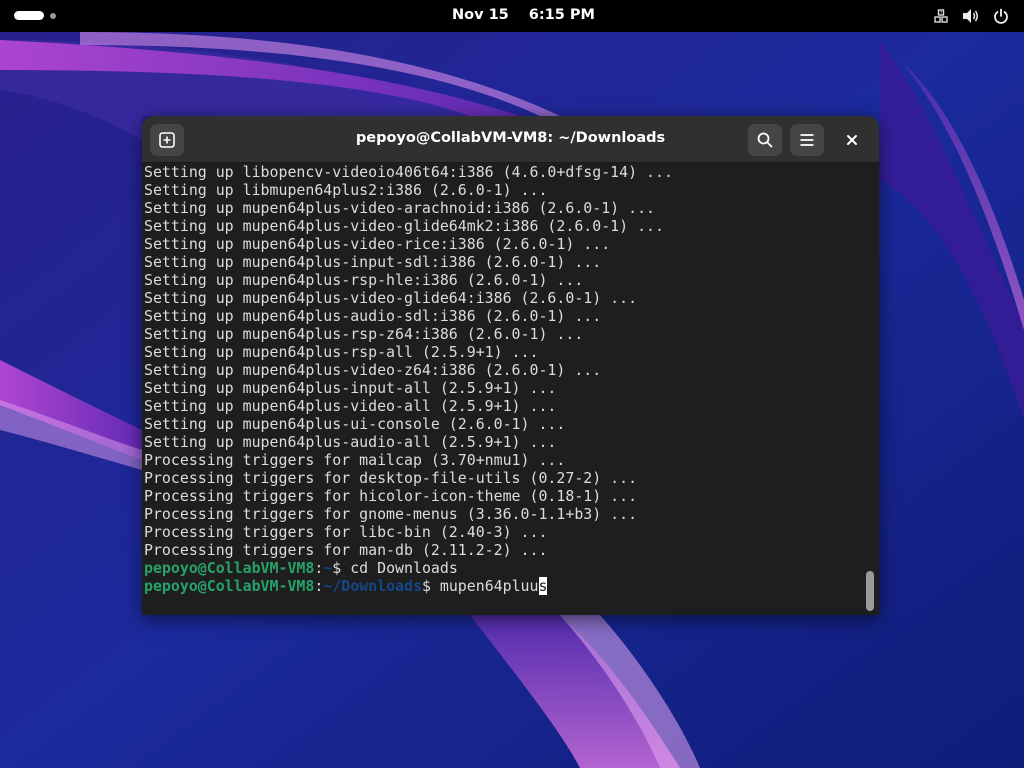 This screenshot has height=768, width=1024. I want to click on close-icon, so click(852, 140).